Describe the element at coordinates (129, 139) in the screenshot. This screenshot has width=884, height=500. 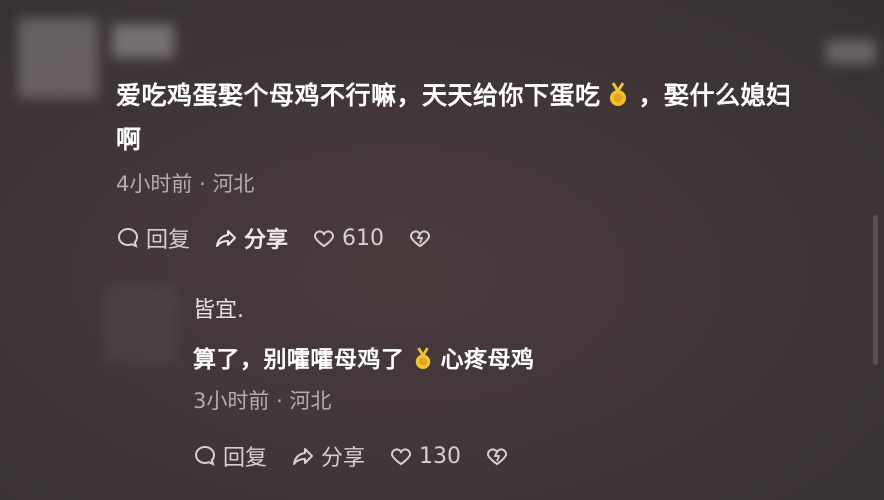
I see `comment-text-part3: 啊` at that location.